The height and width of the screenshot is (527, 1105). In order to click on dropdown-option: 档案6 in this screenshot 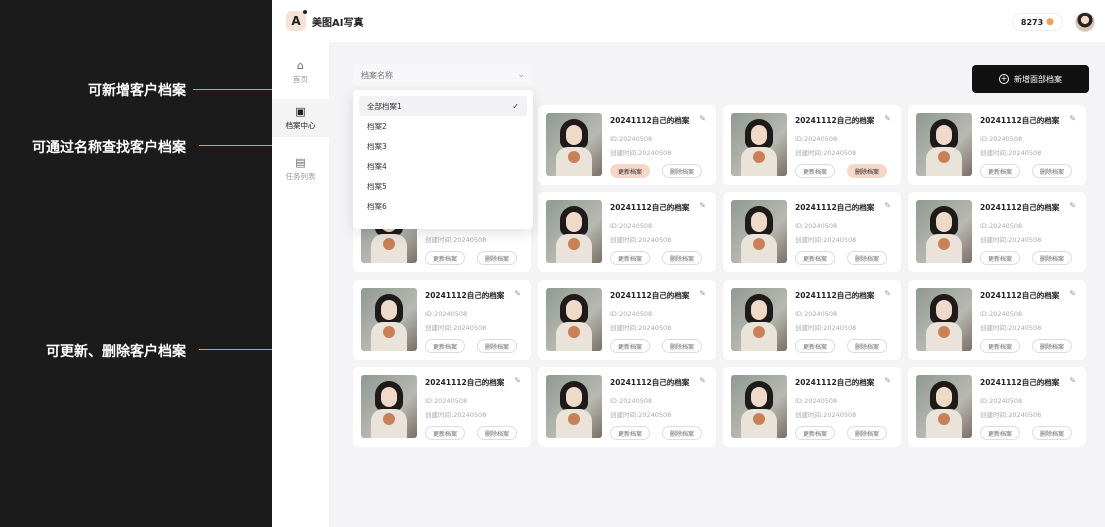, I will do `click(443, 206)`.